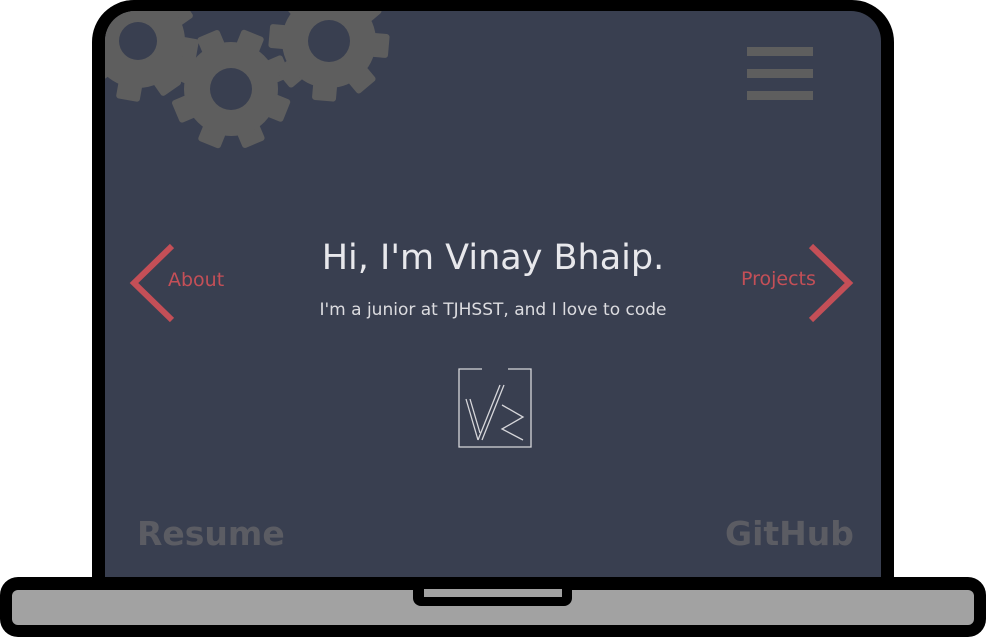 This screenshot has height=637, width=986. What do you see at coordinates (250, 86) in the screenshot?
I see `gears-icon` at bounding box center [250, 86].